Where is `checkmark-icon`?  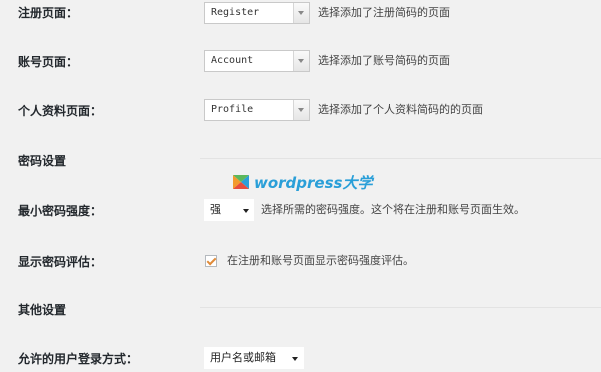 checkmark-icon is located at coordinates (211, 260).